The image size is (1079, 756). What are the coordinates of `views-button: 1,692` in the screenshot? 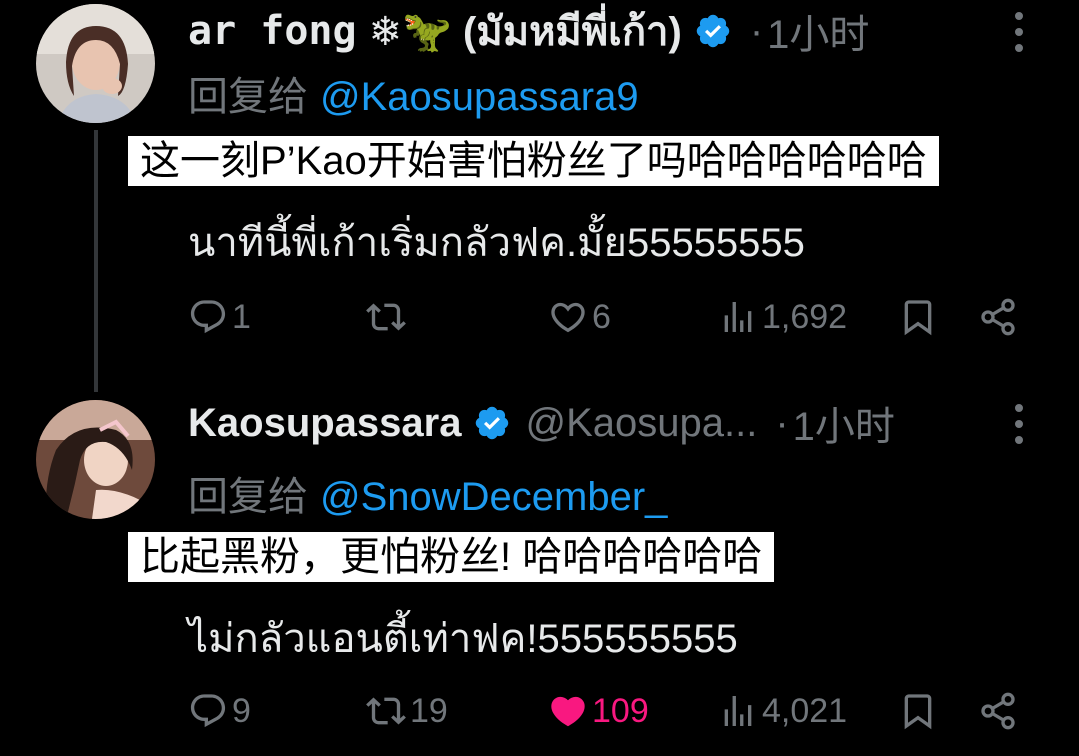 It's located at (782, 317).